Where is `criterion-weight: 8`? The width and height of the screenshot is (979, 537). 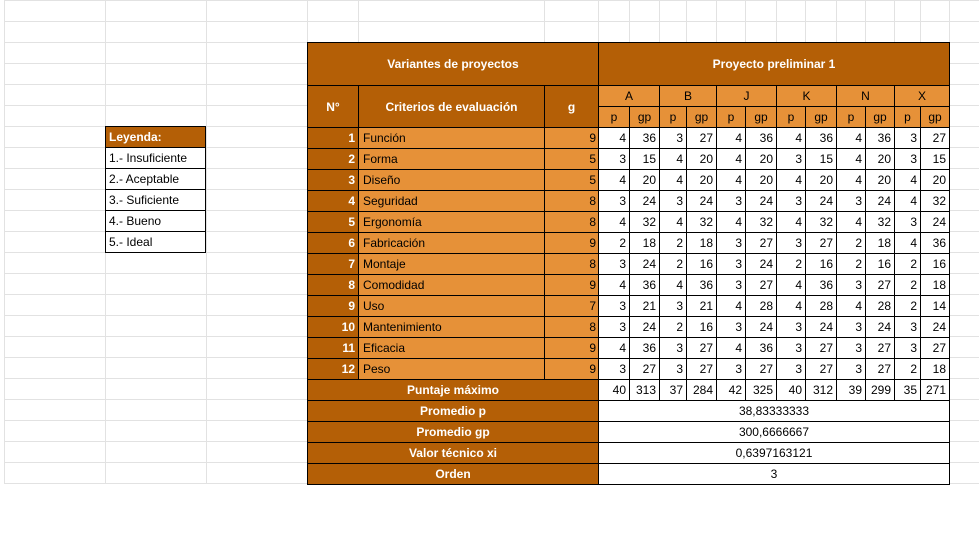
criterion-weight: 8 is located at coordinates (571, 201).